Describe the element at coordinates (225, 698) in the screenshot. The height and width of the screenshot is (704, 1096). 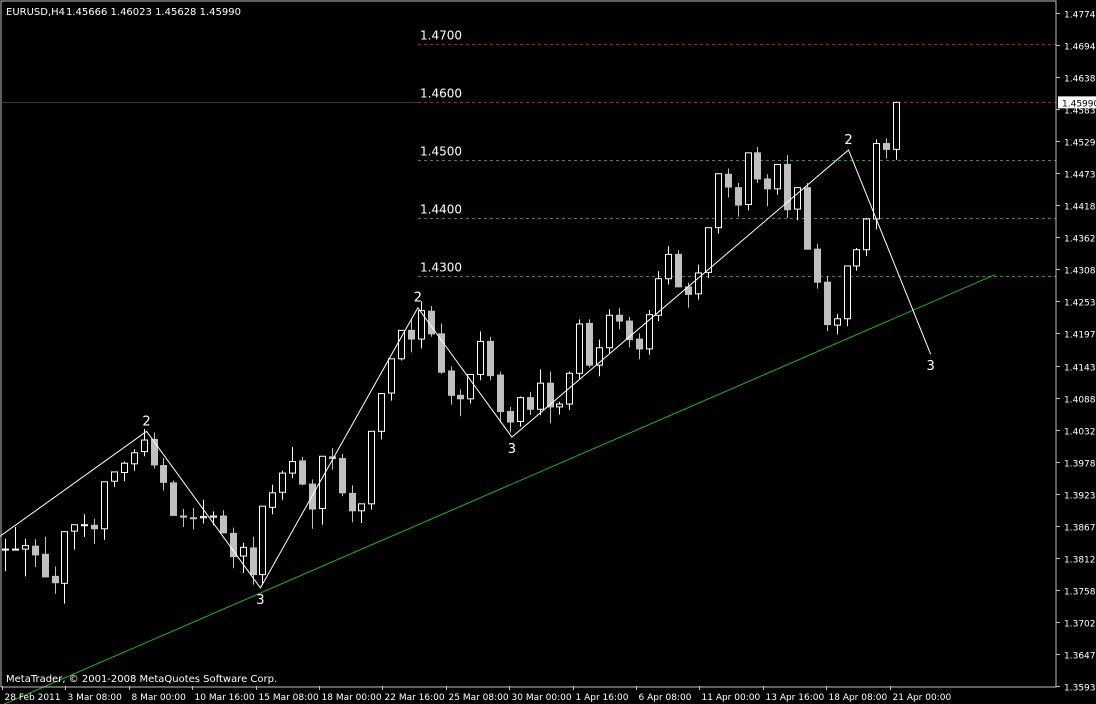
I see `x-tick-label: 10 Mar 16:00` at that location.